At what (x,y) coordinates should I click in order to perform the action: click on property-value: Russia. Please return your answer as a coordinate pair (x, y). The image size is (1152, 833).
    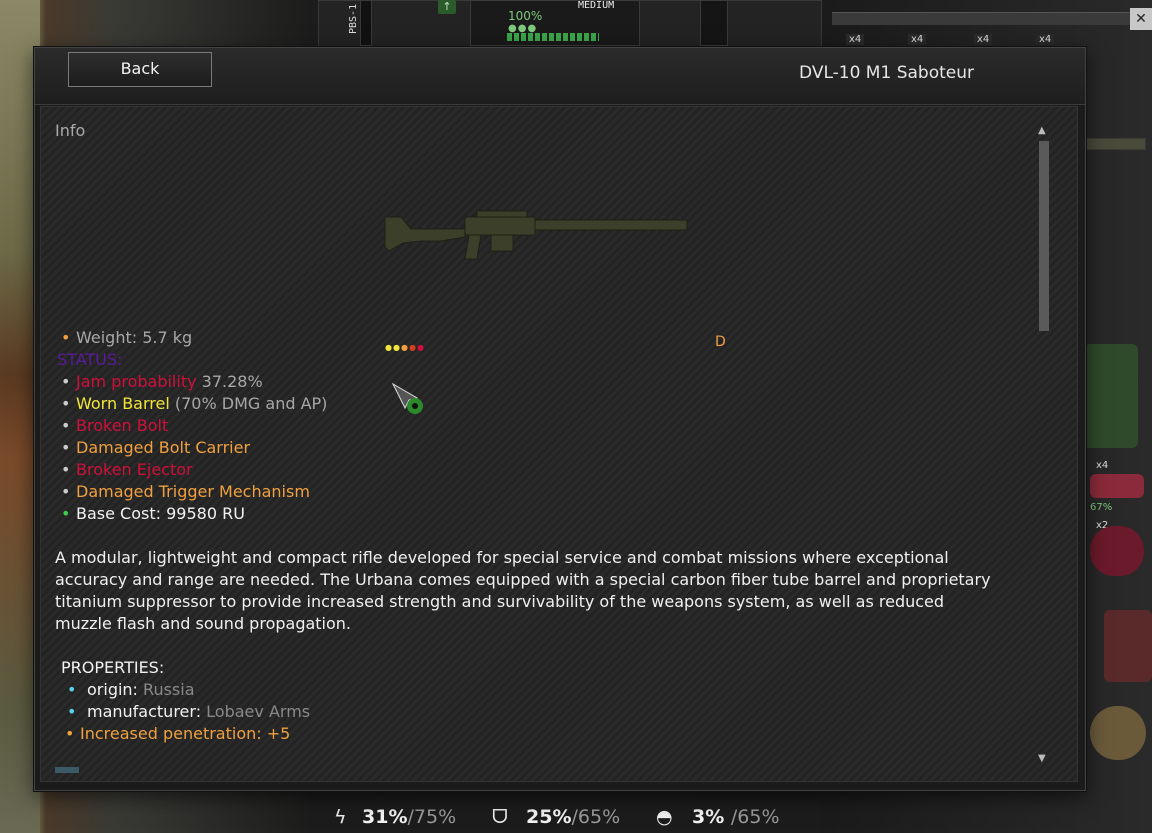
    Looking at the image, I should click on (169, 689).